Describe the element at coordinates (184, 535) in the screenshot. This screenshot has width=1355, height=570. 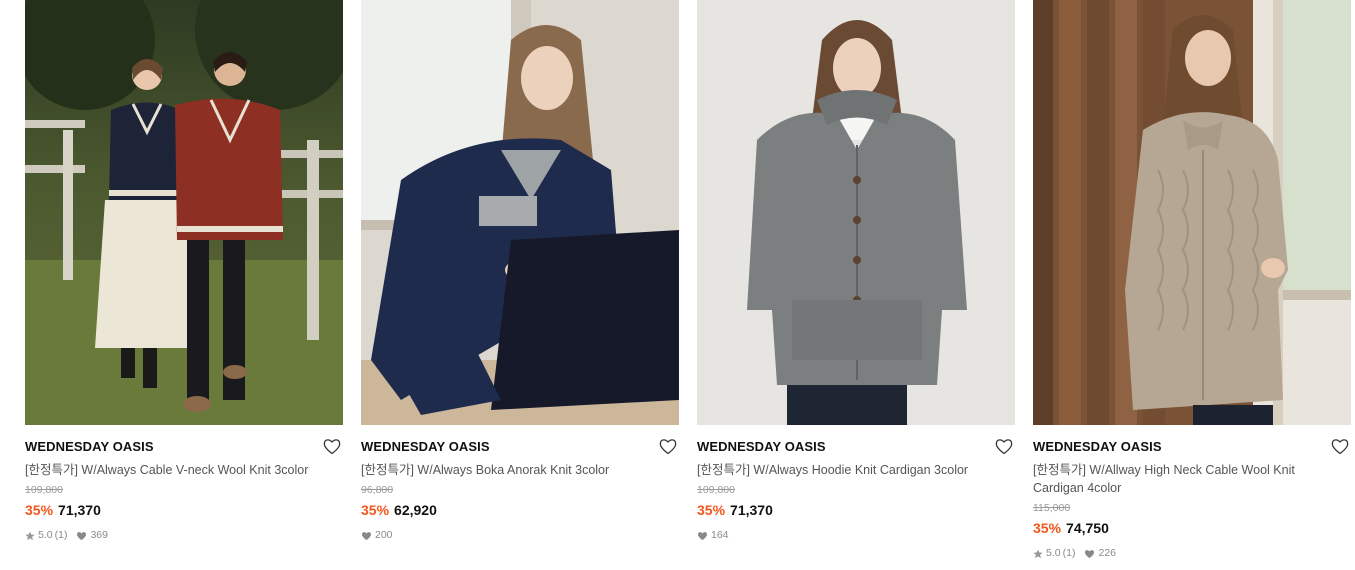
I see `product-stats: 5.0 (1) 369` at that location.